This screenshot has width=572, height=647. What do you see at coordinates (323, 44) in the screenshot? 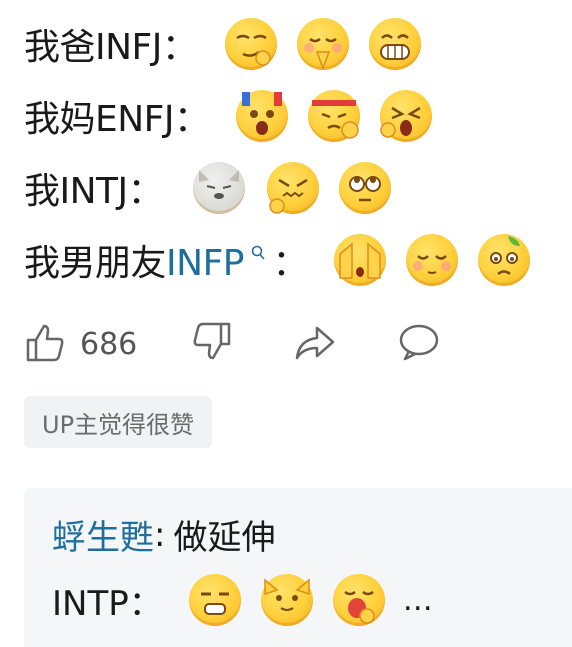
I see `shy-pray-emoji` at bounding box center [323, 44].